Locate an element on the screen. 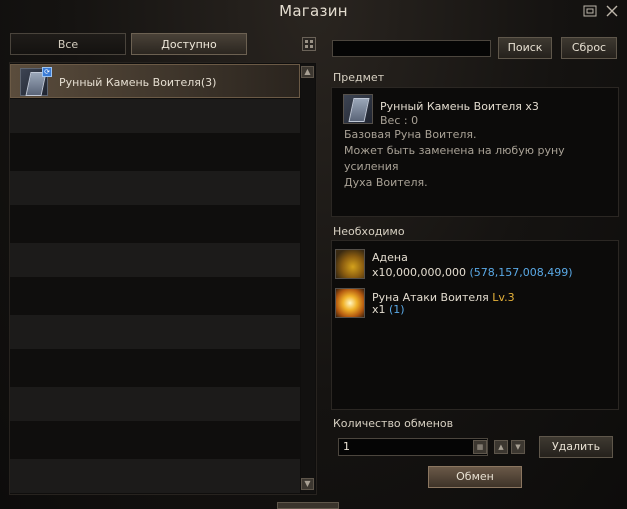 This screenshot has height=509, width=627. level-badge: Lv.3 is located at coordinates (503, 297).